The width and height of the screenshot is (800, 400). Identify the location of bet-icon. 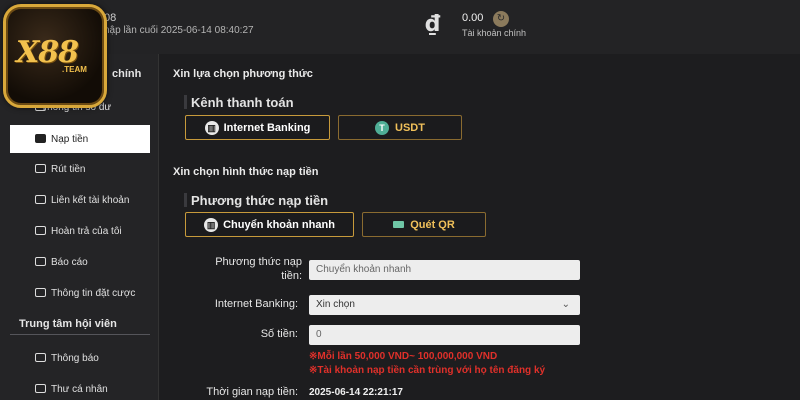
(40, 292).